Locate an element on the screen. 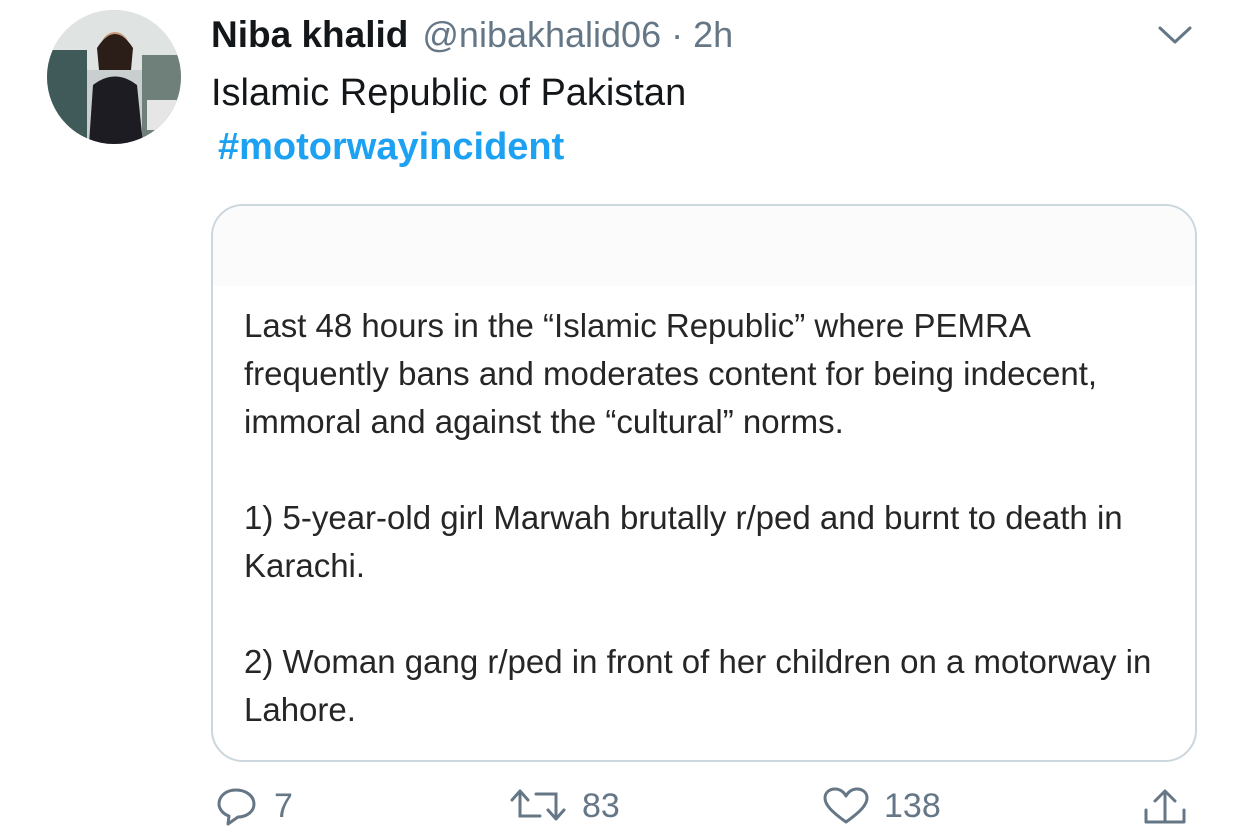 Image resolution: width=1242 pixels, height=827 pixels. reply-count: 7 is located at coordinates (283, 805).